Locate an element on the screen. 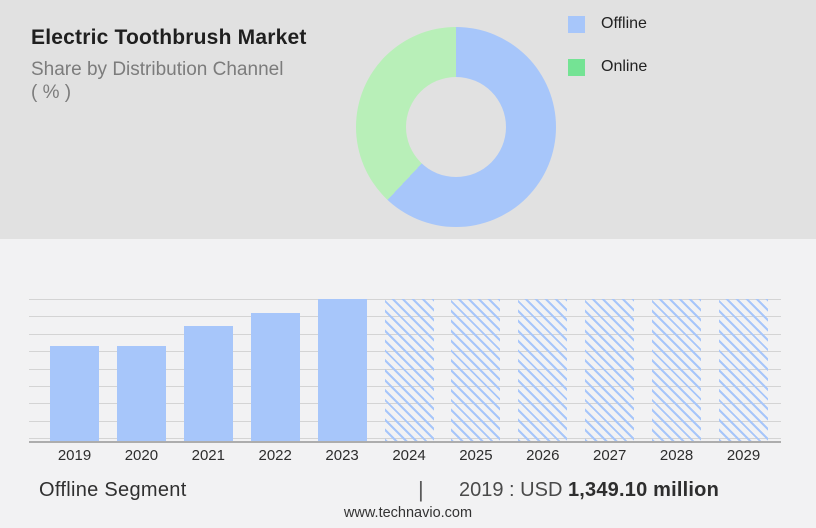 The width and height of the screenshot is (816, 528). bar-2023 is located at coordinates (342, 370).